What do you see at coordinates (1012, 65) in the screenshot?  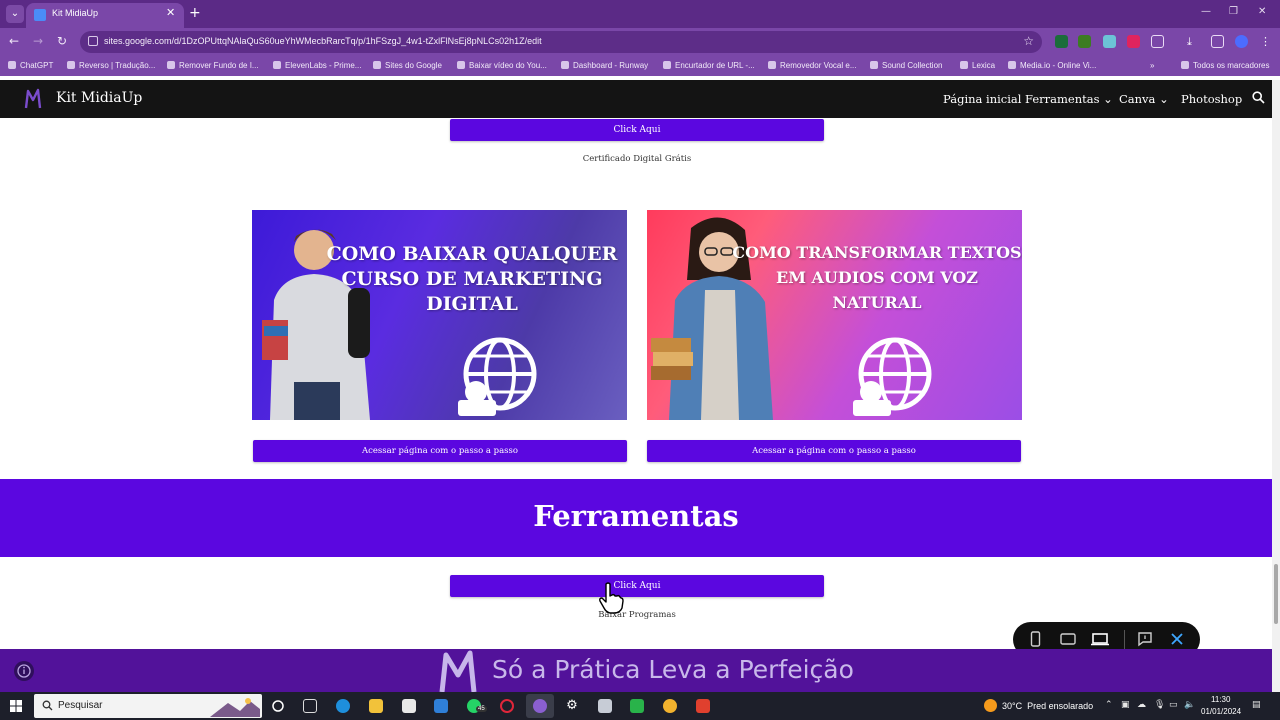 I see `media-io-icon` at bounding box center [1012, 65].